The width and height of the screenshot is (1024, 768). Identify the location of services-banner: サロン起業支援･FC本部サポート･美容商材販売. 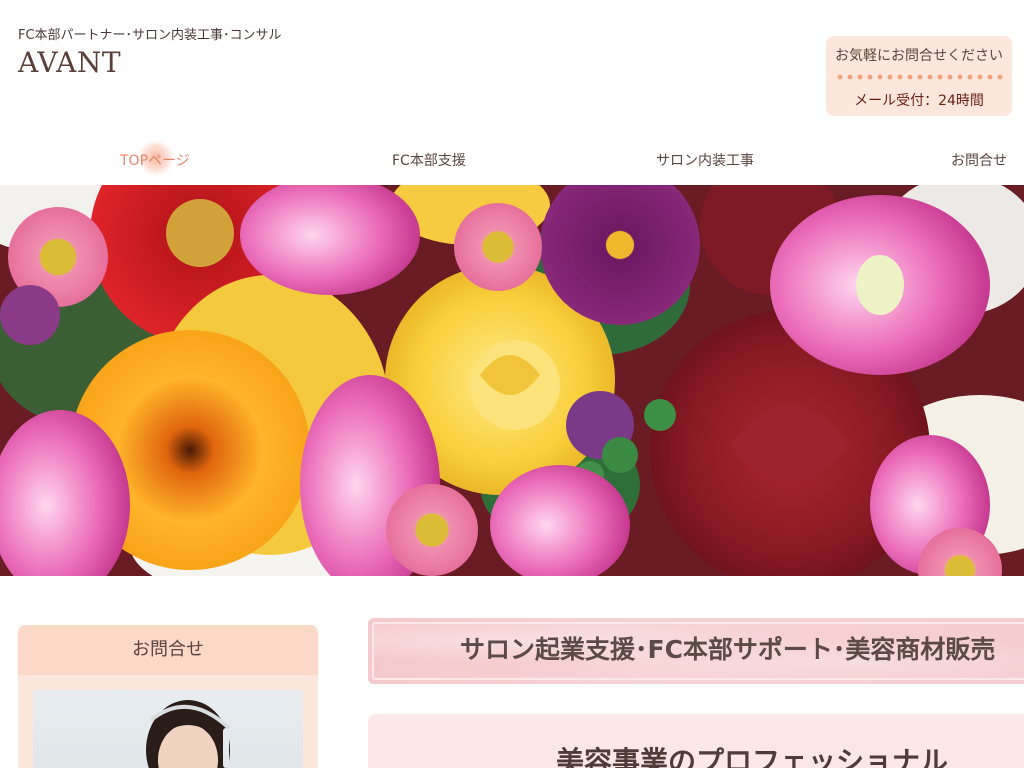
(696, 651).